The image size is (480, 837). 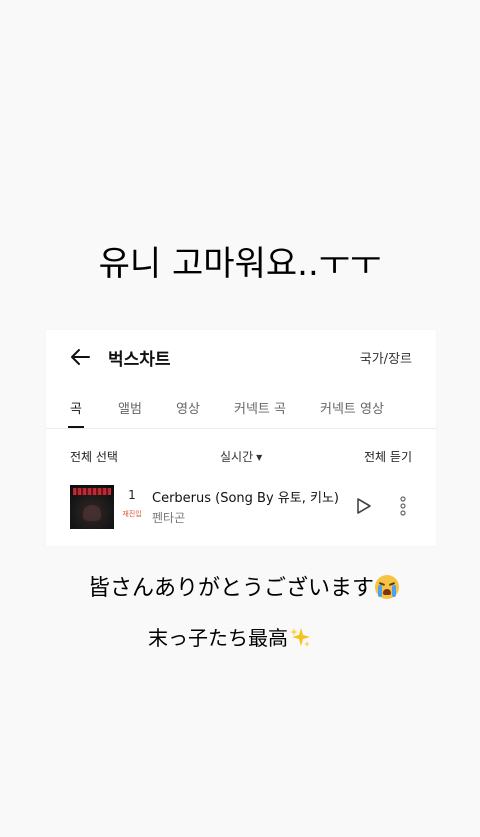 I want to click on album-cover, so click(x=92, y=507).